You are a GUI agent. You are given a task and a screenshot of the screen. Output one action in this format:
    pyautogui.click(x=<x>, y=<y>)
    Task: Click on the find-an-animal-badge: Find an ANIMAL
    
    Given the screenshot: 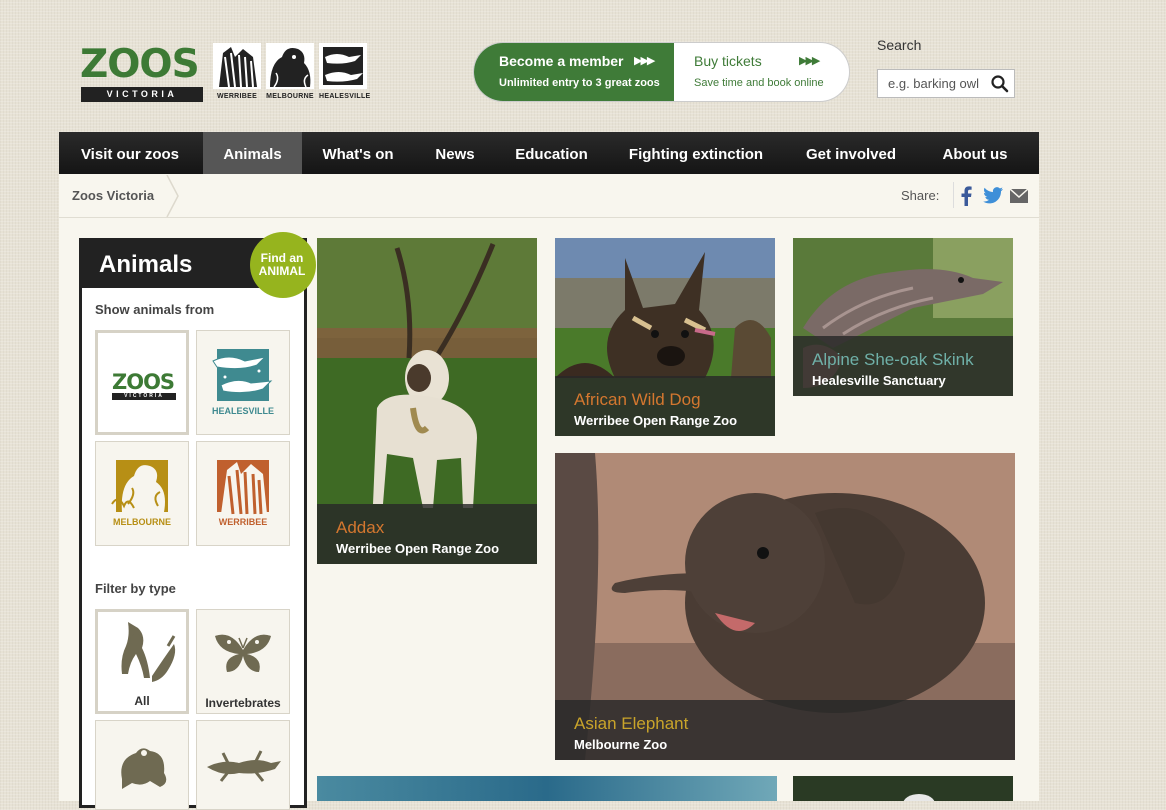 What is the action you would take?
    pyautogui.click(x=283, y=265)
    